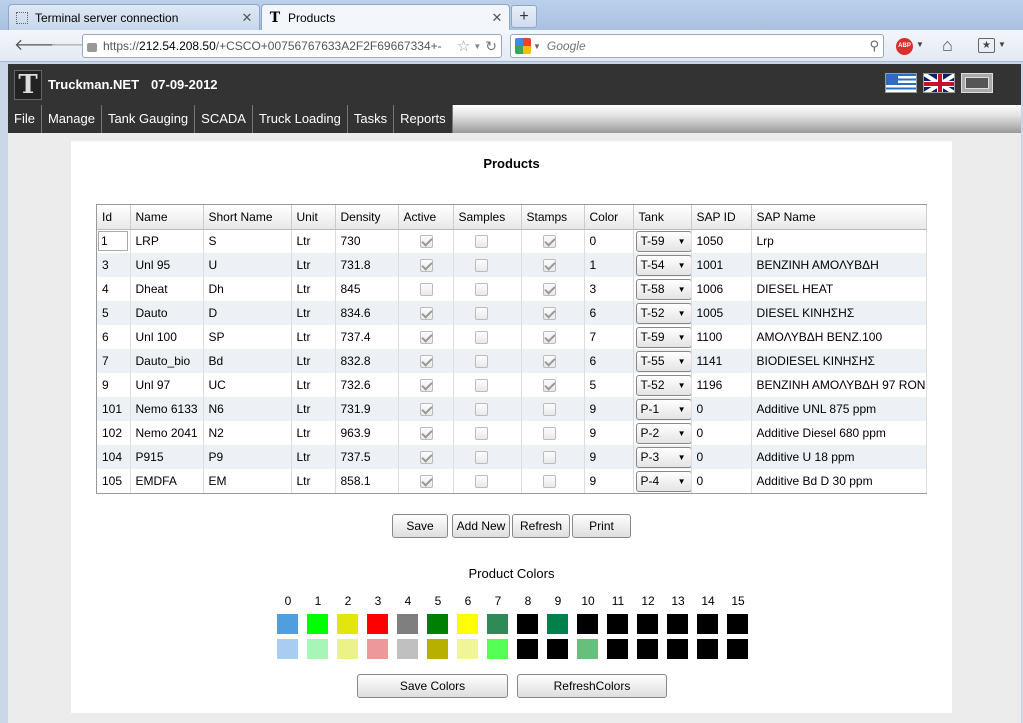  I want to click on display-settings-icon, so click(977, 83).